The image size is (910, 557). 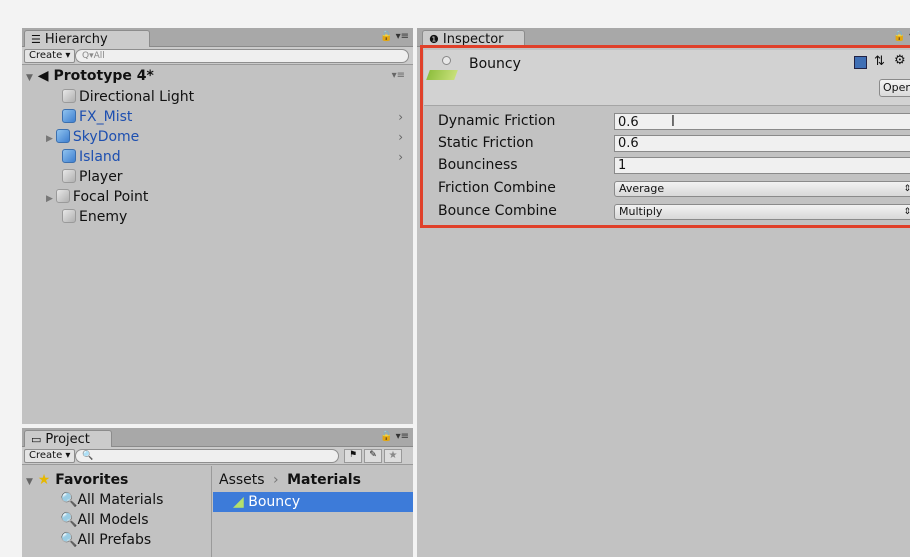 What do you see at coordinates (128, 97) in the screenshot?
I see `hierarchy-item: Directional Light` at bounding box center [128, 97].